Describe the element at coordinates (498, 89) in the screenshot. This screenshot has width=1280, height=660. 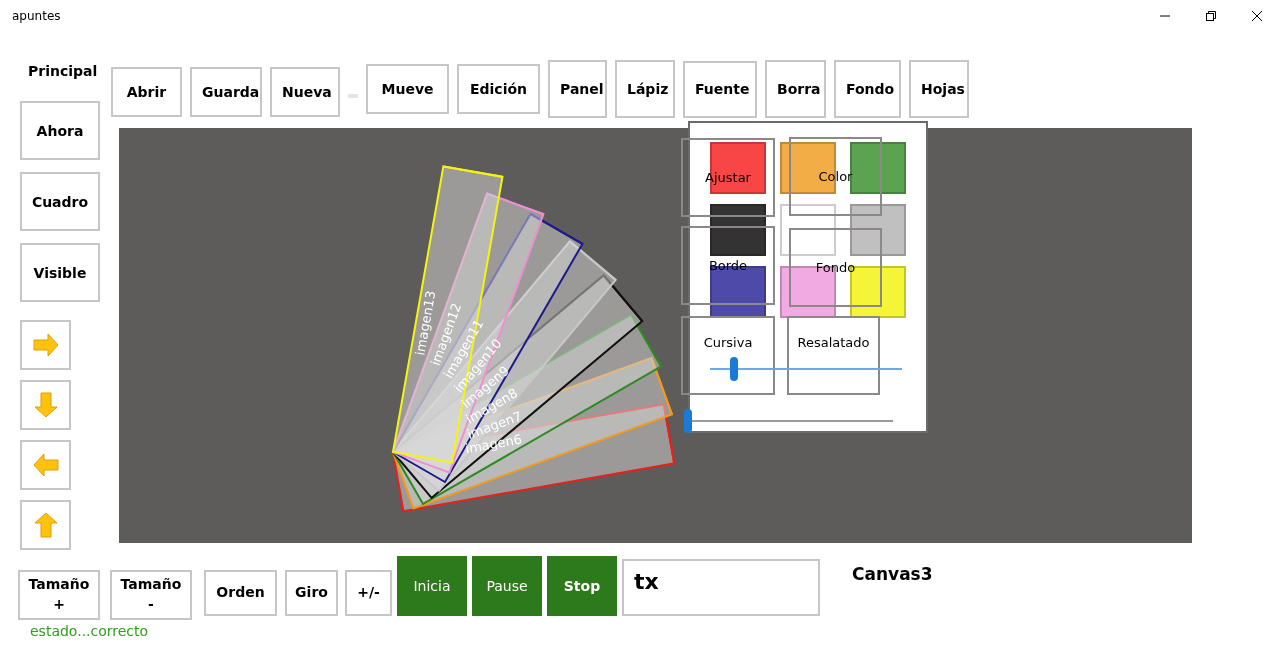
I see `toolbar-button: Edición` at that location.